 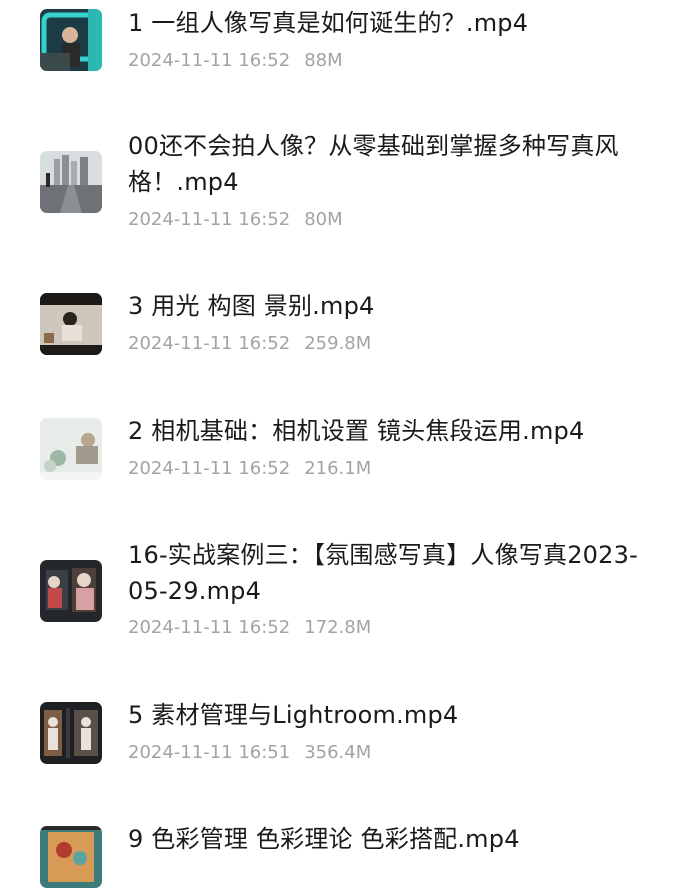 What do you see at coordinates (338, 468) in the screenshot?
I see `file-size: 216.1M` at bounding box center [338, 468].